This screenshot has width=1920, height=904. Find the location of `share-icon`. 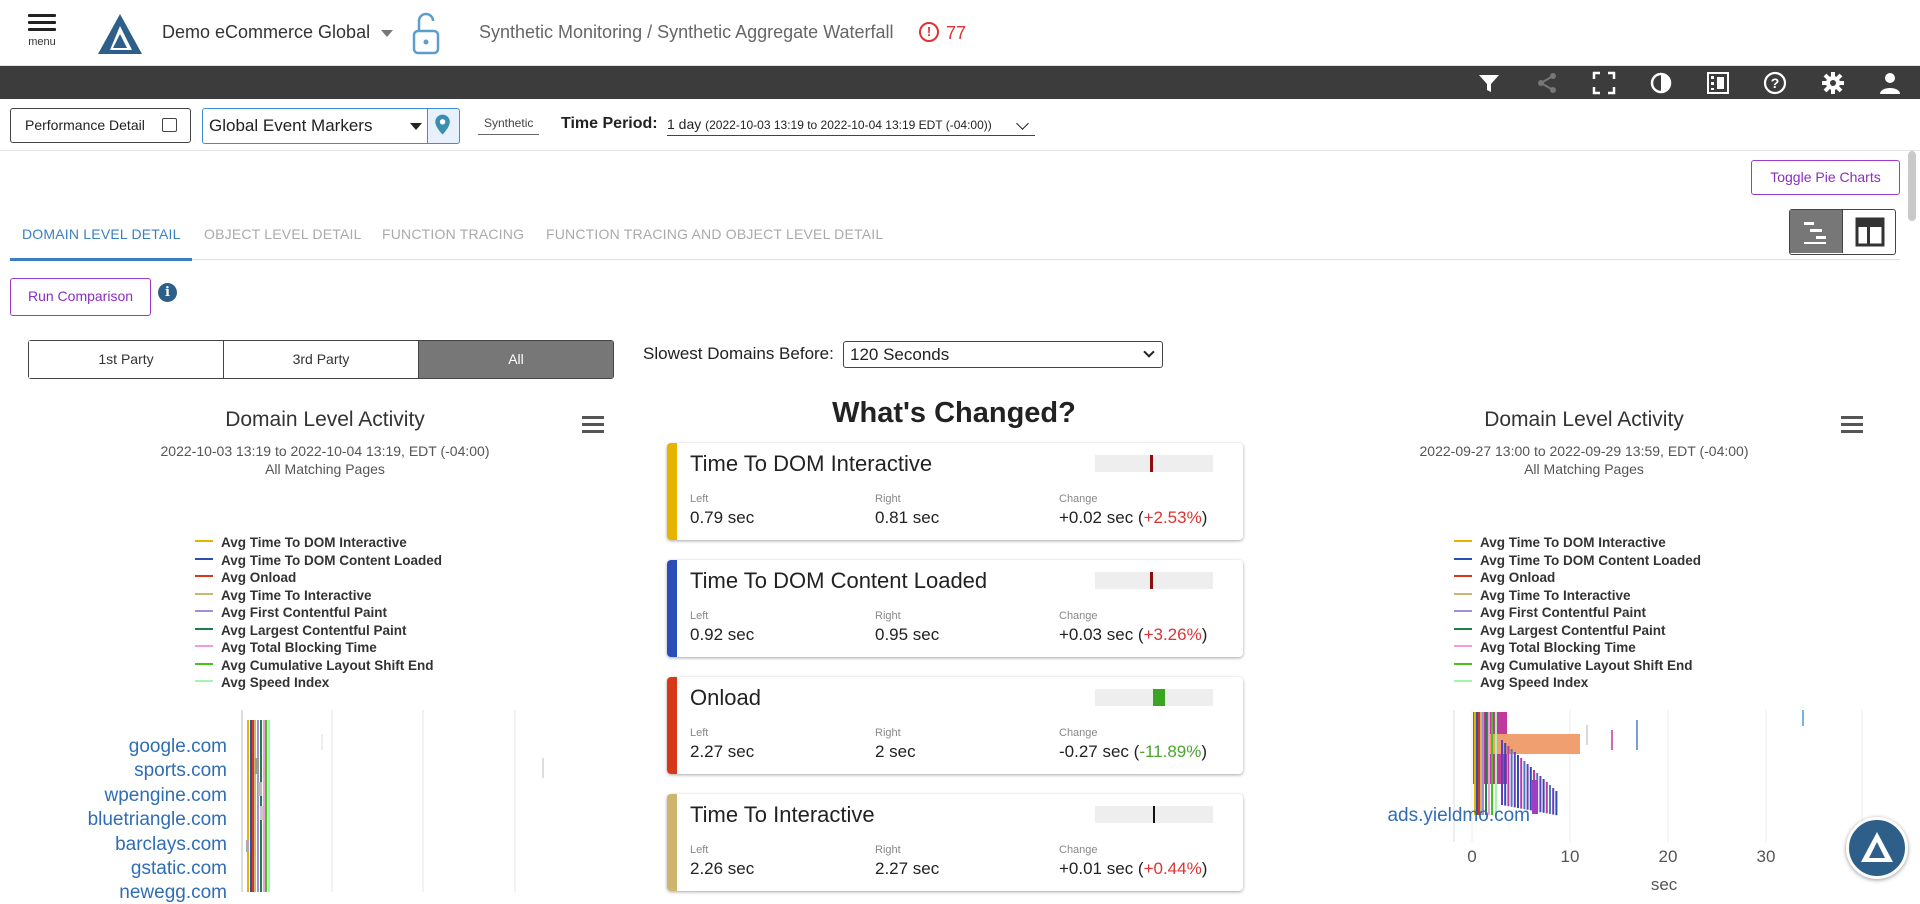

share-icon is located at coordinates (1547, 83).